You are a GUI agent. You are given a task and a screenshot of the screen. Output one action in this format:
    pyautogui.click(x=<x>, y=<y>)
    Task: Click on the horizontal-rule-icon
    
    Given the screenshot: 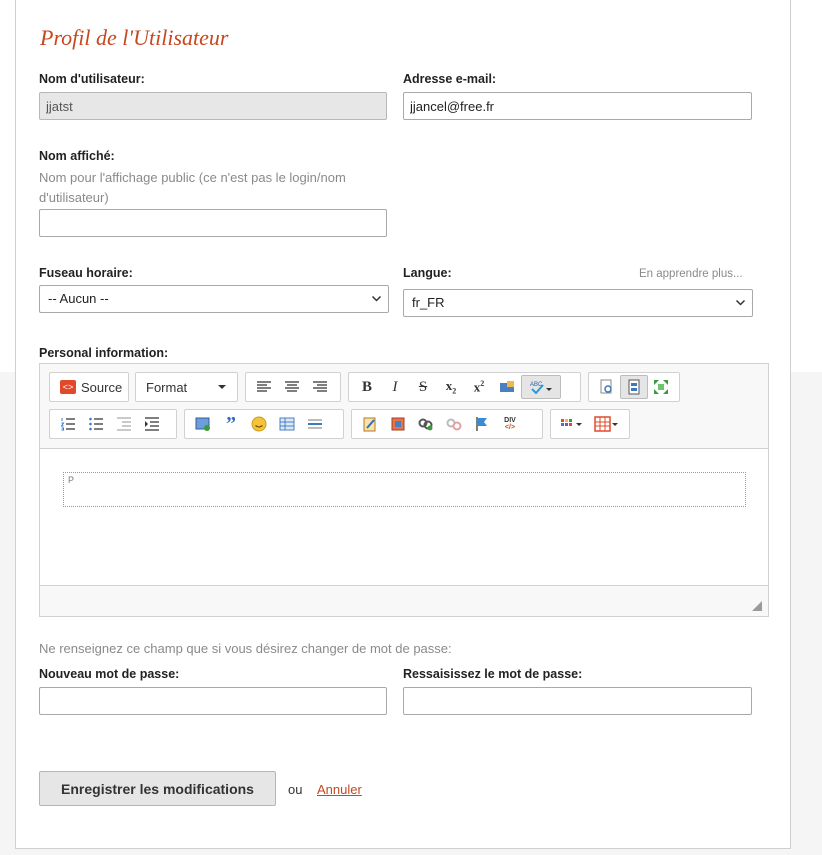 What is the action you would take?
    pyautogui.click(x=315, y=424)
    